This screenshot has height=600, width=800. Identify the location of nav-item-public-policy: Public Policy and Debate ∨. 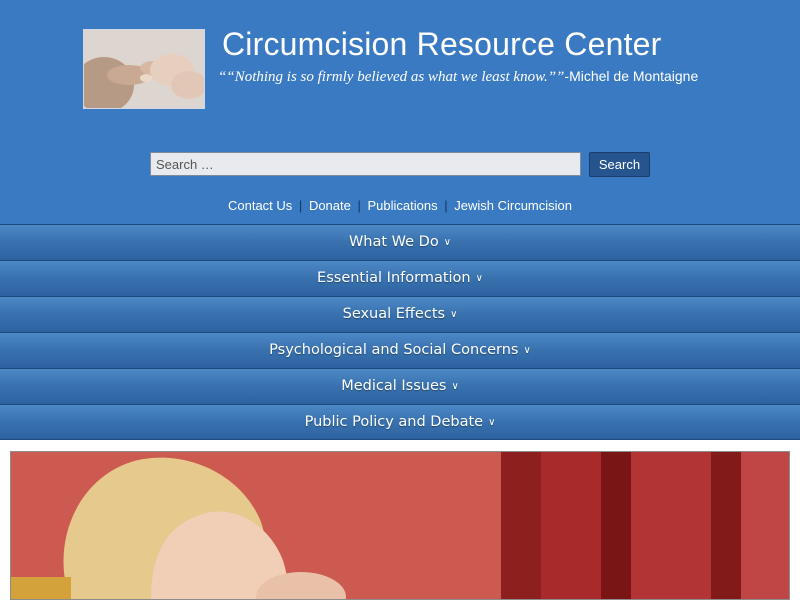
(400, 422).